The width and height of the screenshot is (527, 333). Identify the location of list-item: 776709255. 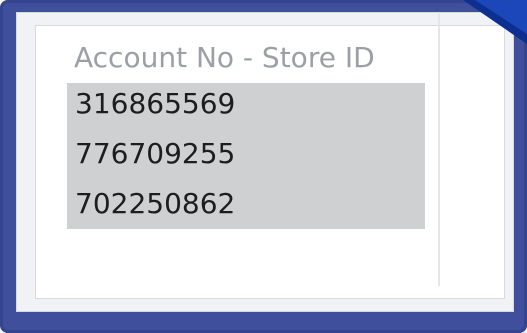
(155, 154).